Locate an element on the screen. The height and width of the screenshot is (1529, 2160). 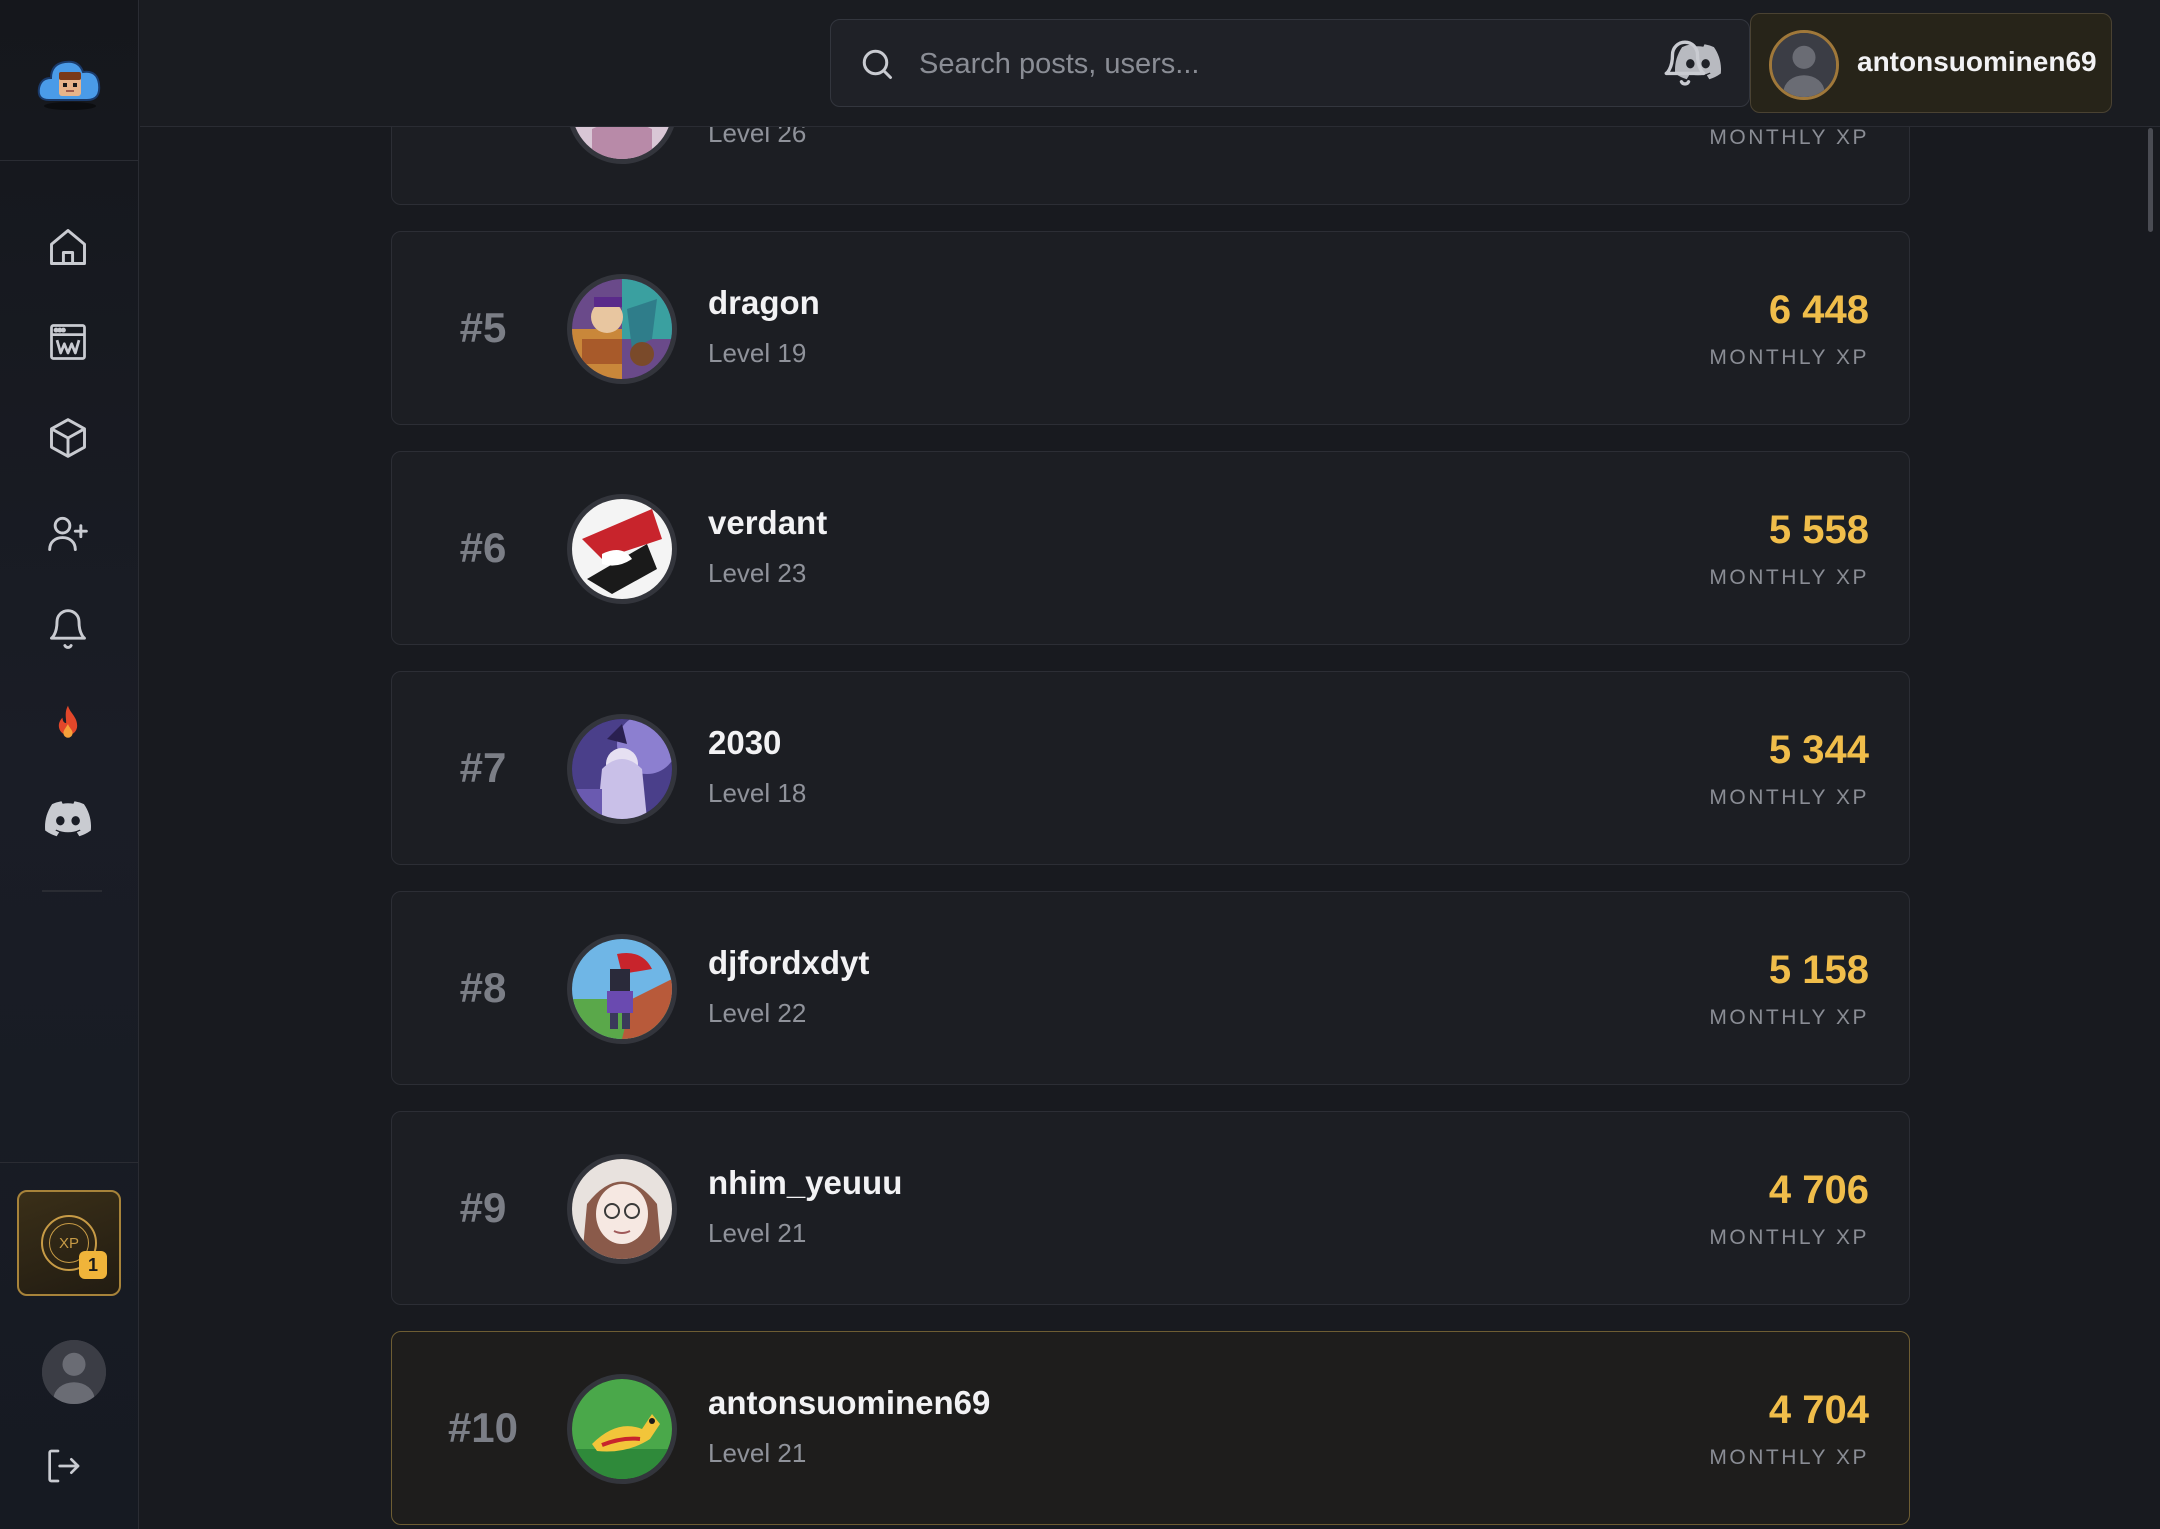
user-level: Level 18 is located at coordinates (757, 793).